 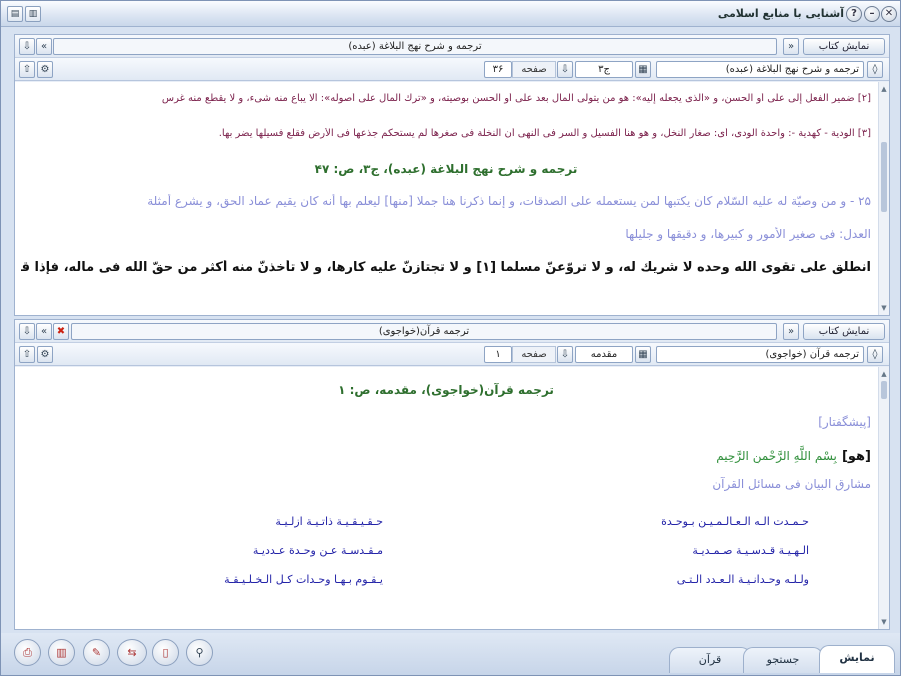 What do you see at coordinates (856, 456) in the screenshot?
I see `basmala-prefix: [هو]` at bounding box center [856, 456].